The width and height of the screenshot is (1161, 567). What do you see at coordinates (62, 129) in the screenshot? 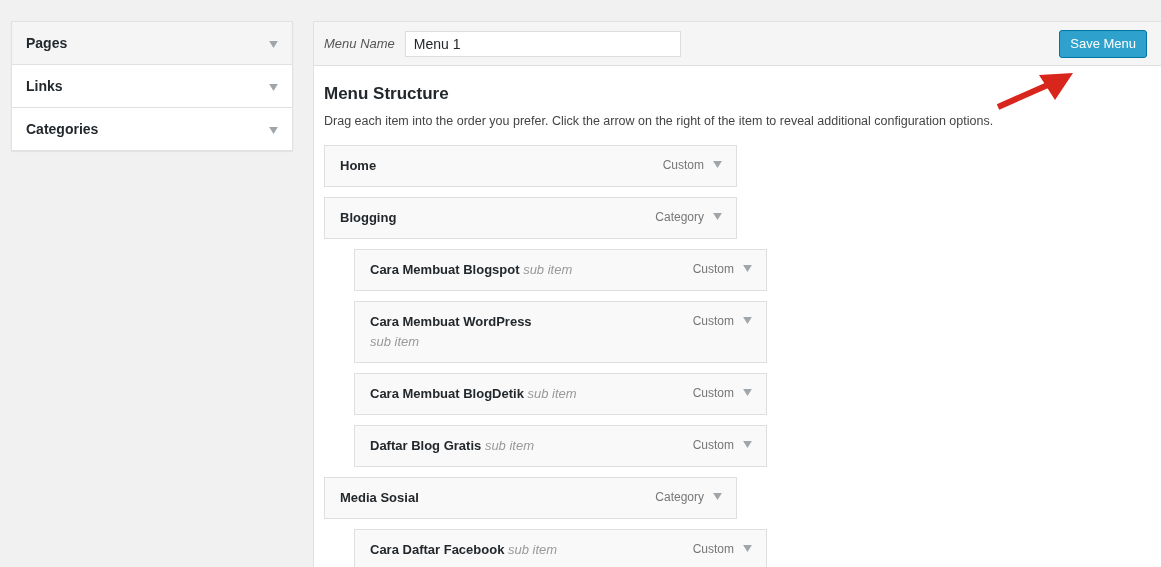
I see `section-label: Categories` at bounding box center [62, 129].